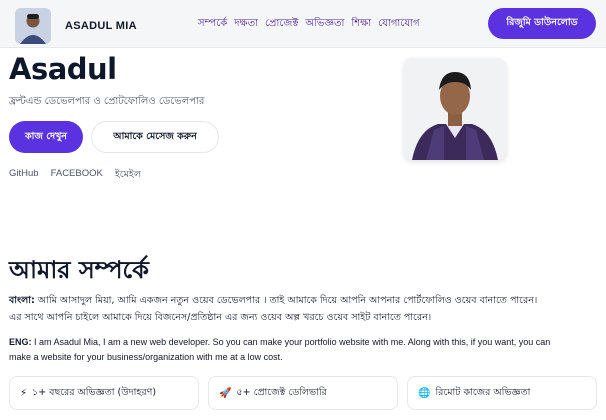  What do you see at coordinates (483, 392) in the screenshot?
I see `card-label: রিমোট কাজের অভিজ্ঞতা` at bounding box center [483, 392].